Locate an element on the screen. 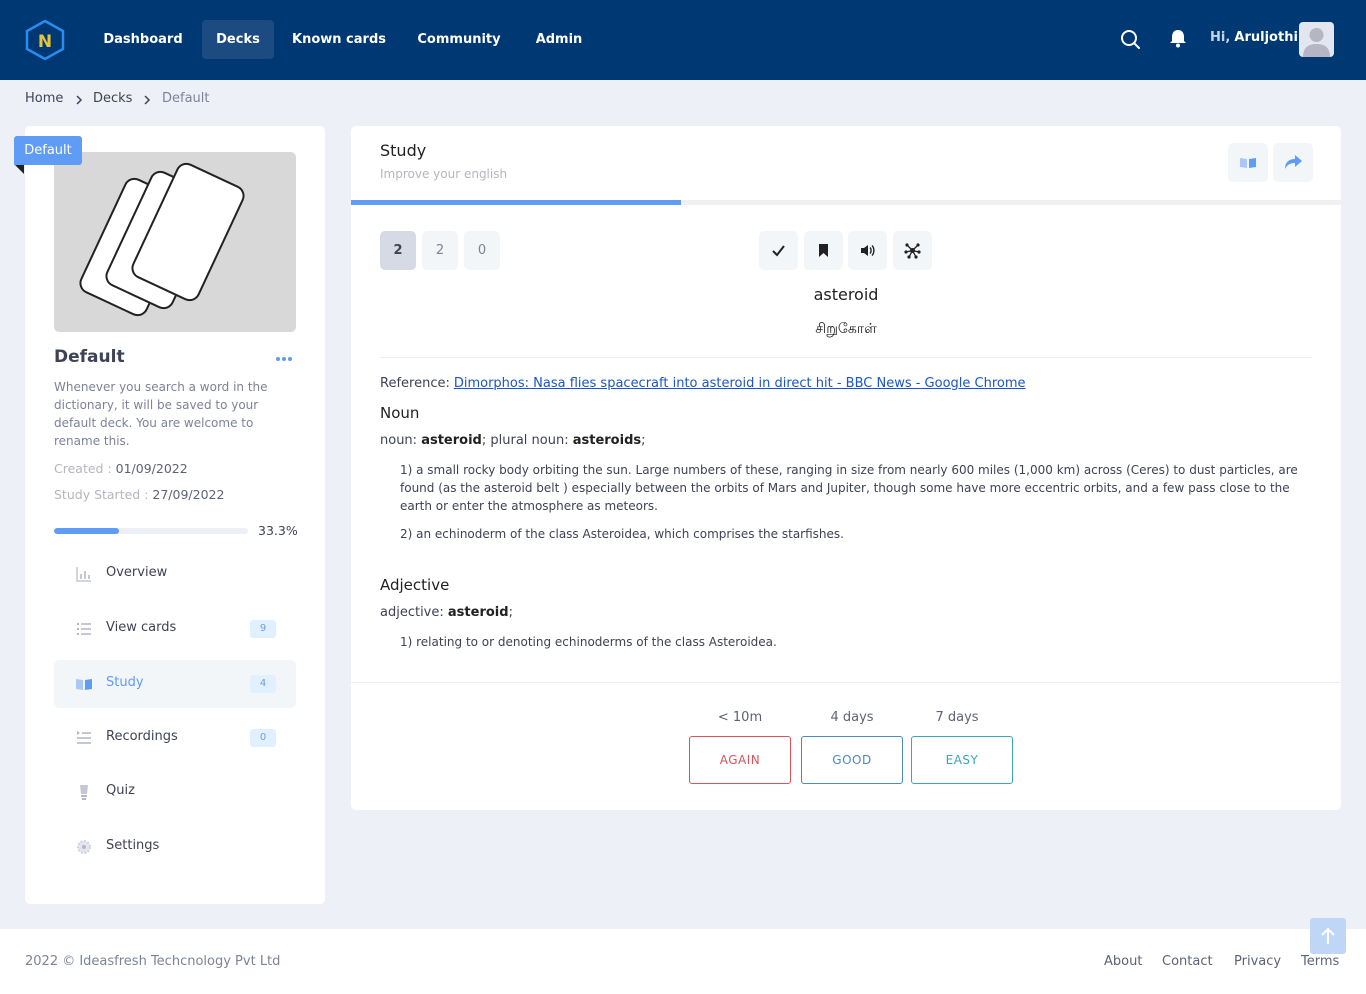 The width and height of the screenshot is (1366, 994). avatar is located at coordinates (1316, 39).